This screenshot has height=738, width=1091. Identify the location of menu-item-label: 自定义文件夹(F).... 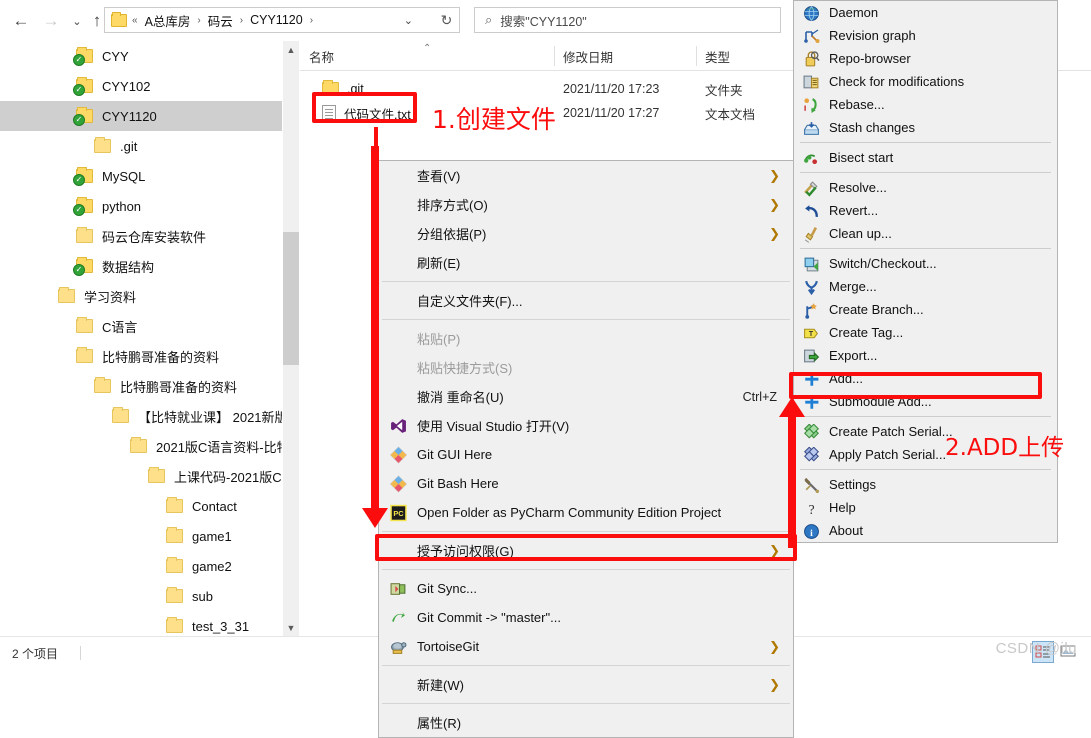
(470, 301).